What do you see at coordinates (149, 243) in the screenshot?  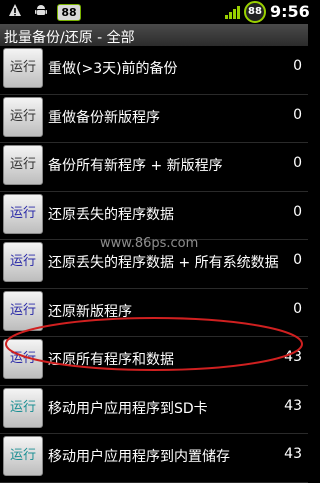 I see `watermark: www.86ps.com` at bounding box center [149, 243].